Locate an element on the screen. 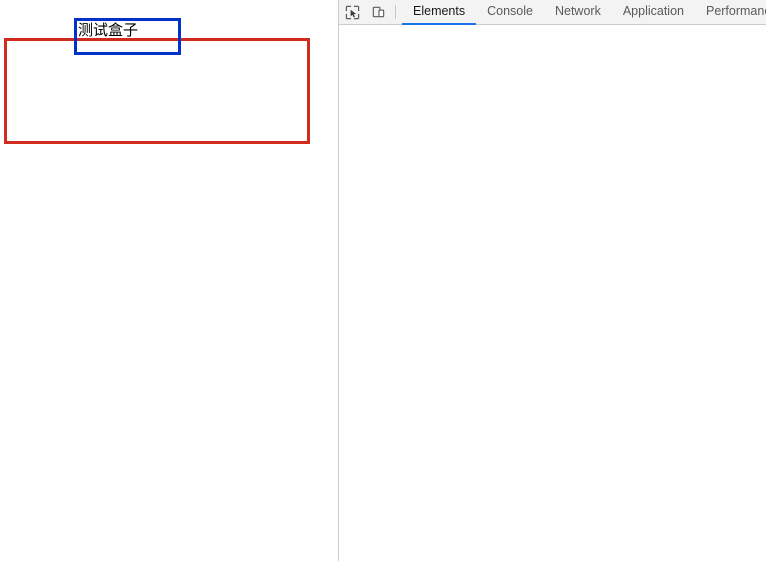 This screenshot has height=561, width=766. tab-elements: Elements is located at coordinates (439, 12).